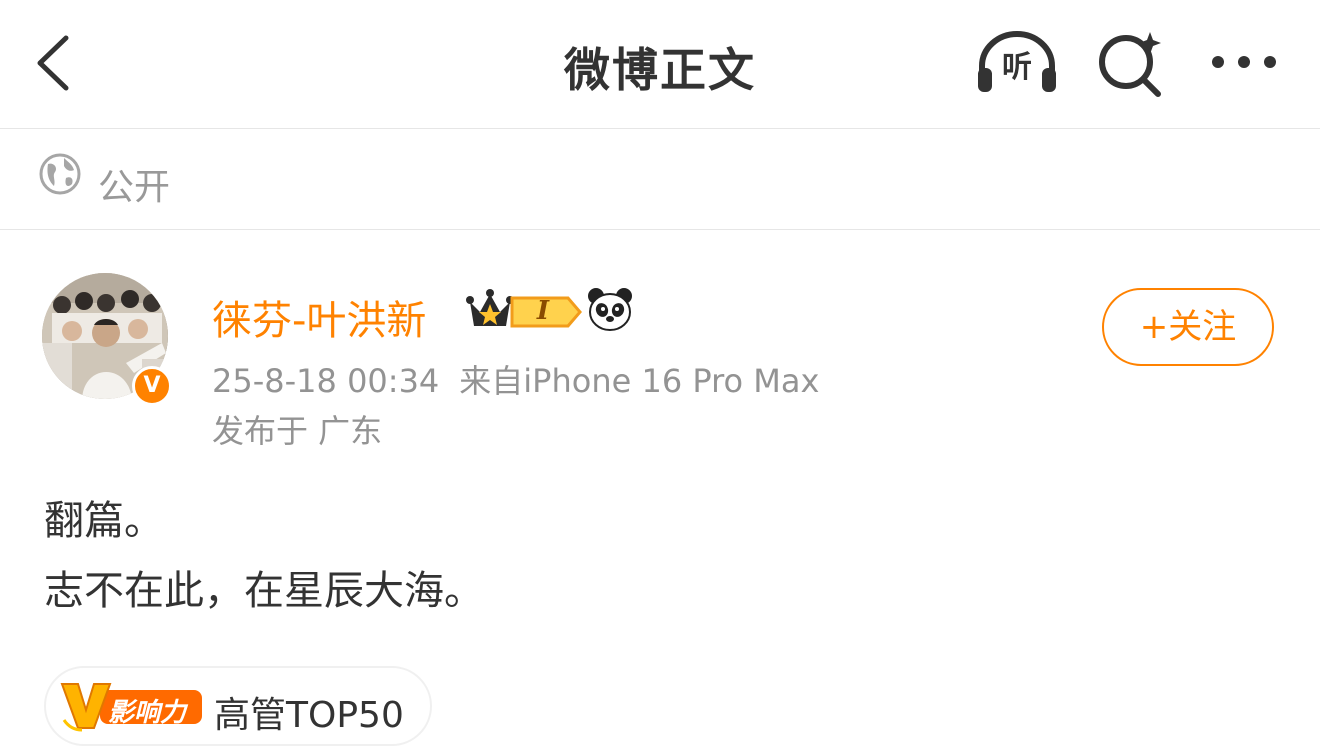 The image size is (1320, 755). What do you see at coordinates (104, 521) in the screenshot?
I see `post-line: 翻篇。` at bounding box center [104, 521].